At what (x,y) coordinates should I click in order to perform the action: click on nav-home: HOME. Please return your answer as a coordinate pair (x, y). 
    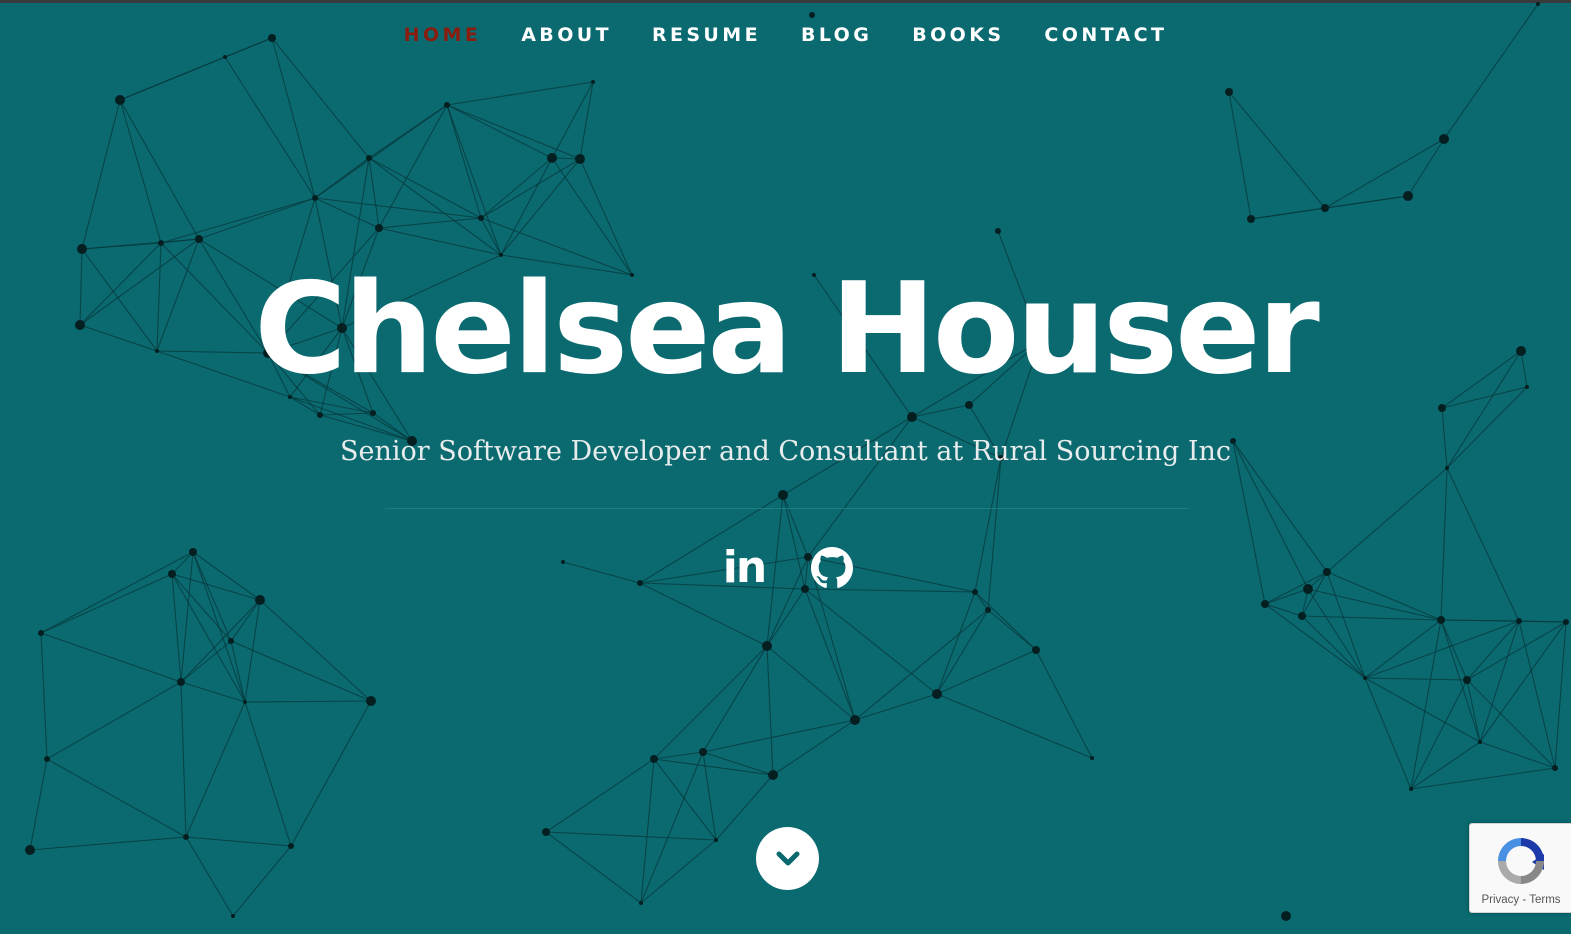
    Looking at the image, I should click on (443, 35).